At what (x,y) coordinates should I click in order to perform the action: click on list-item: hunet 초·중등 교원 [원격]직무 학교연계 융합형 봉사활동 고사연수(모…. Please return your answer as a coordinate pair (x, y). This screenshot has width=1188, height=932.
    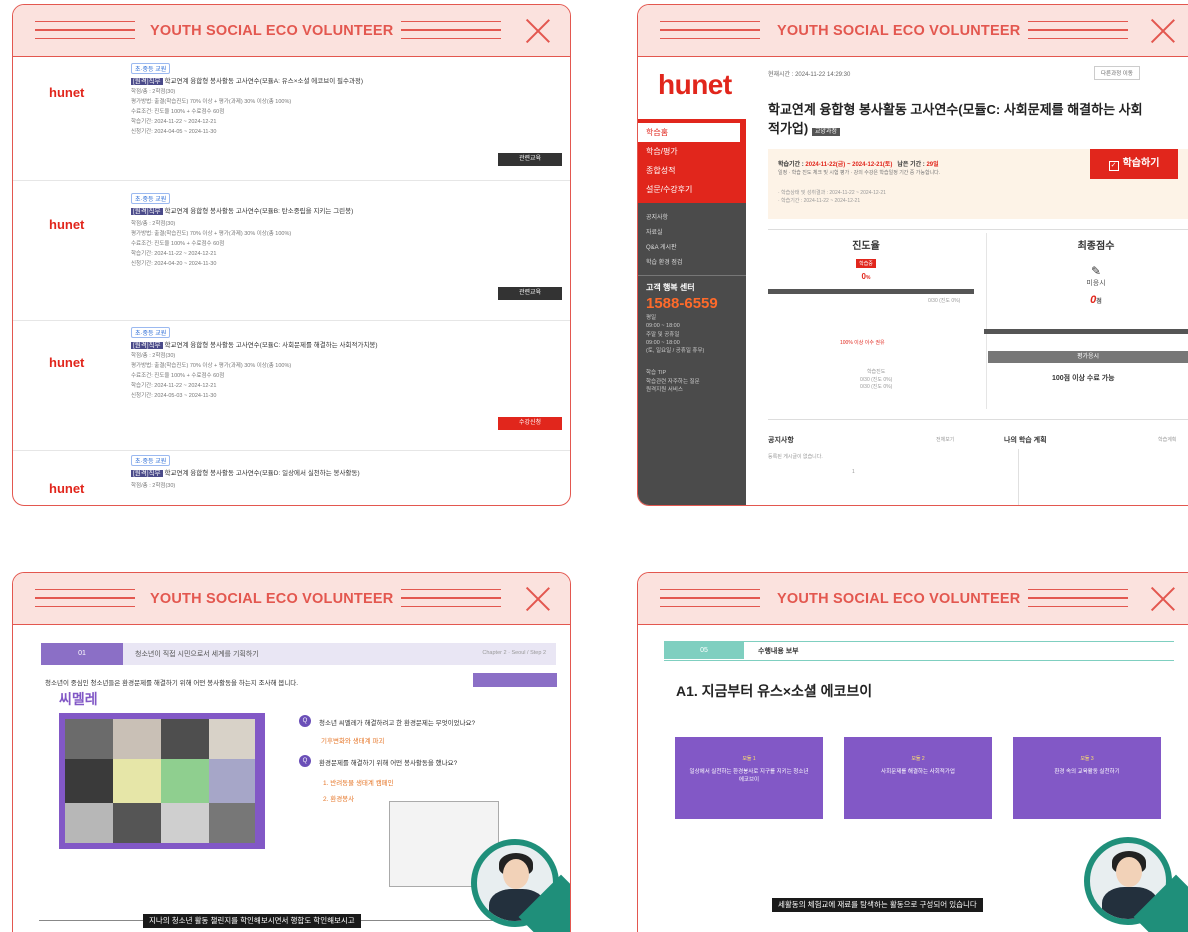
    Looking at the image, I should click on (291, 386).